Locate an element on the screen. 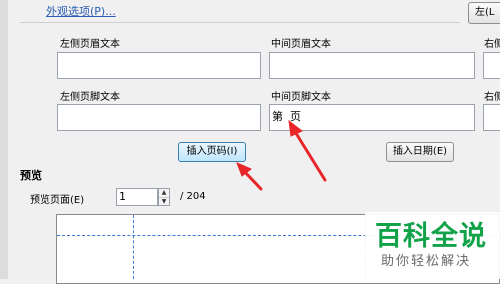 This screenshot has height=284, width=500. left-accent-bar is located at coordinates (4, 139).